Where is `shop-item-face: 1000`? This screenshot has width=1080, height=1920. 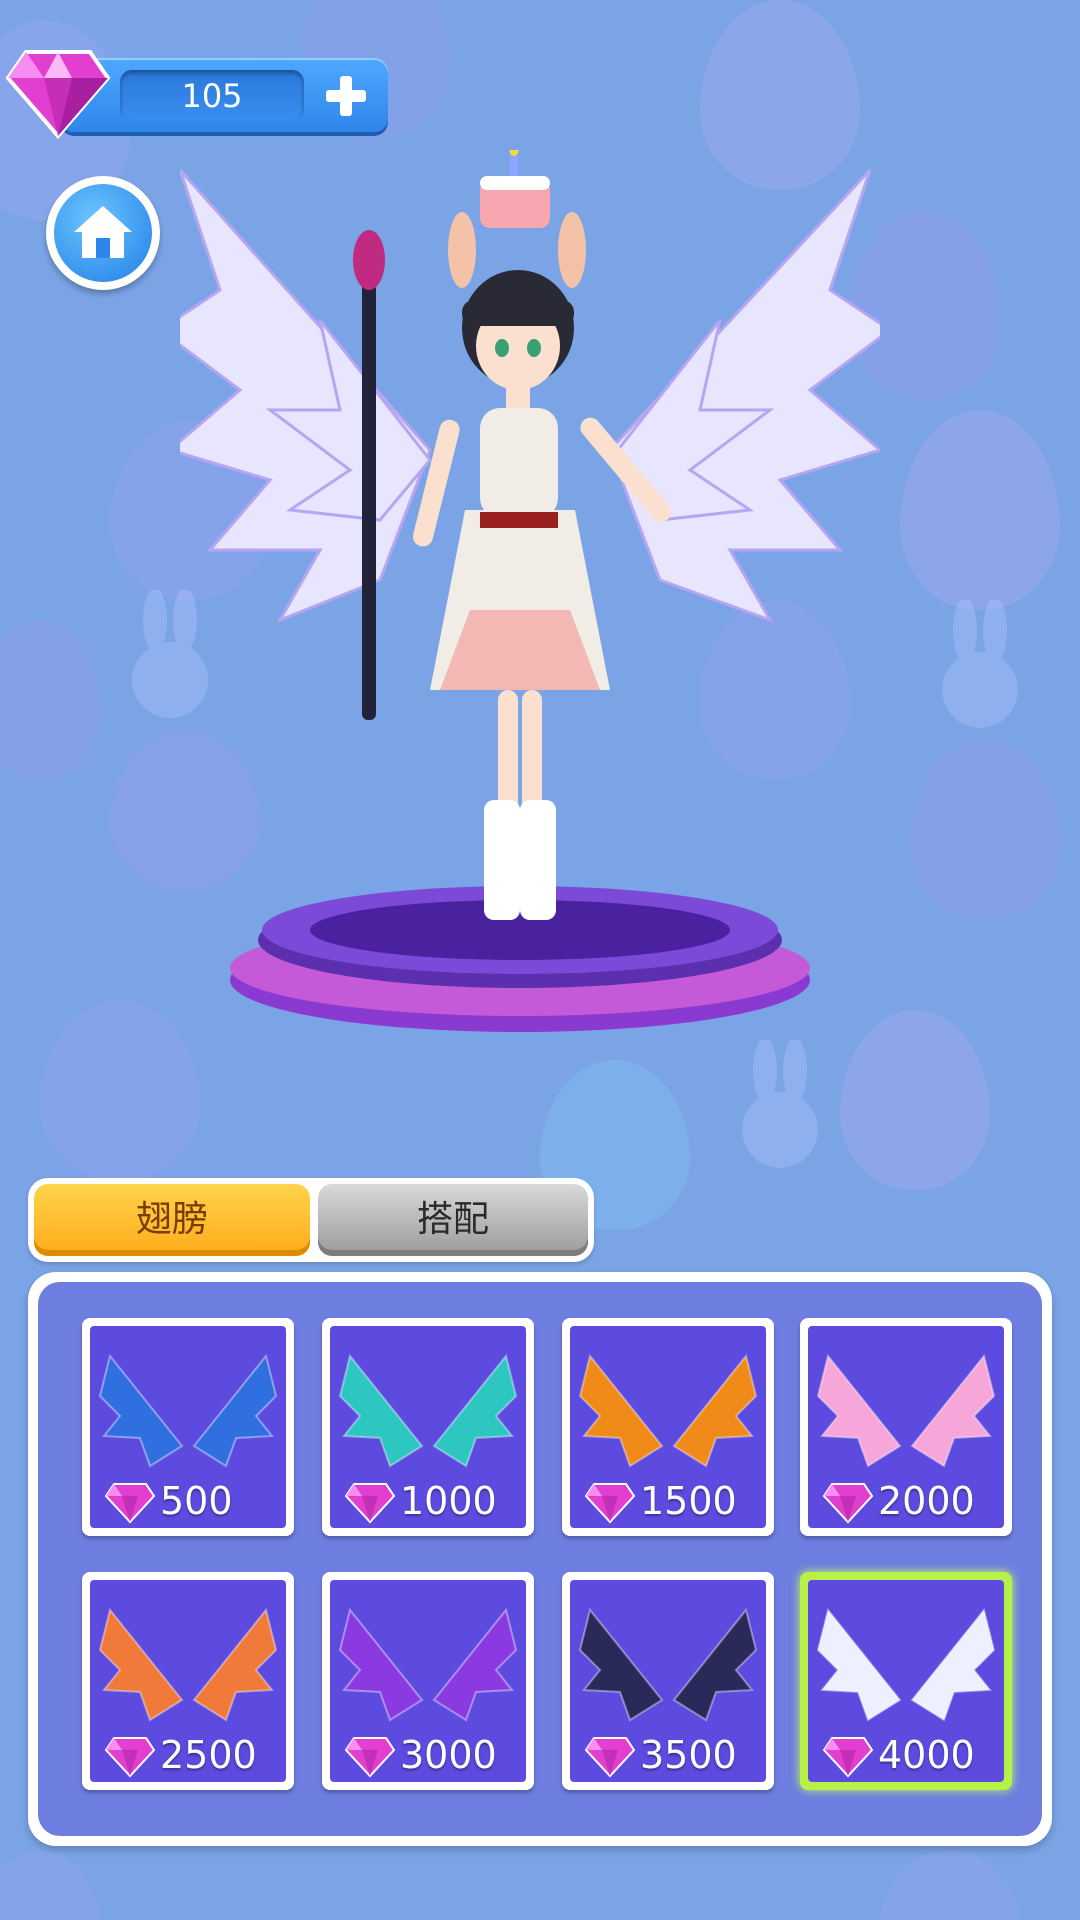
shop-item-face: 1000 is located at coordinates (428, 1427).